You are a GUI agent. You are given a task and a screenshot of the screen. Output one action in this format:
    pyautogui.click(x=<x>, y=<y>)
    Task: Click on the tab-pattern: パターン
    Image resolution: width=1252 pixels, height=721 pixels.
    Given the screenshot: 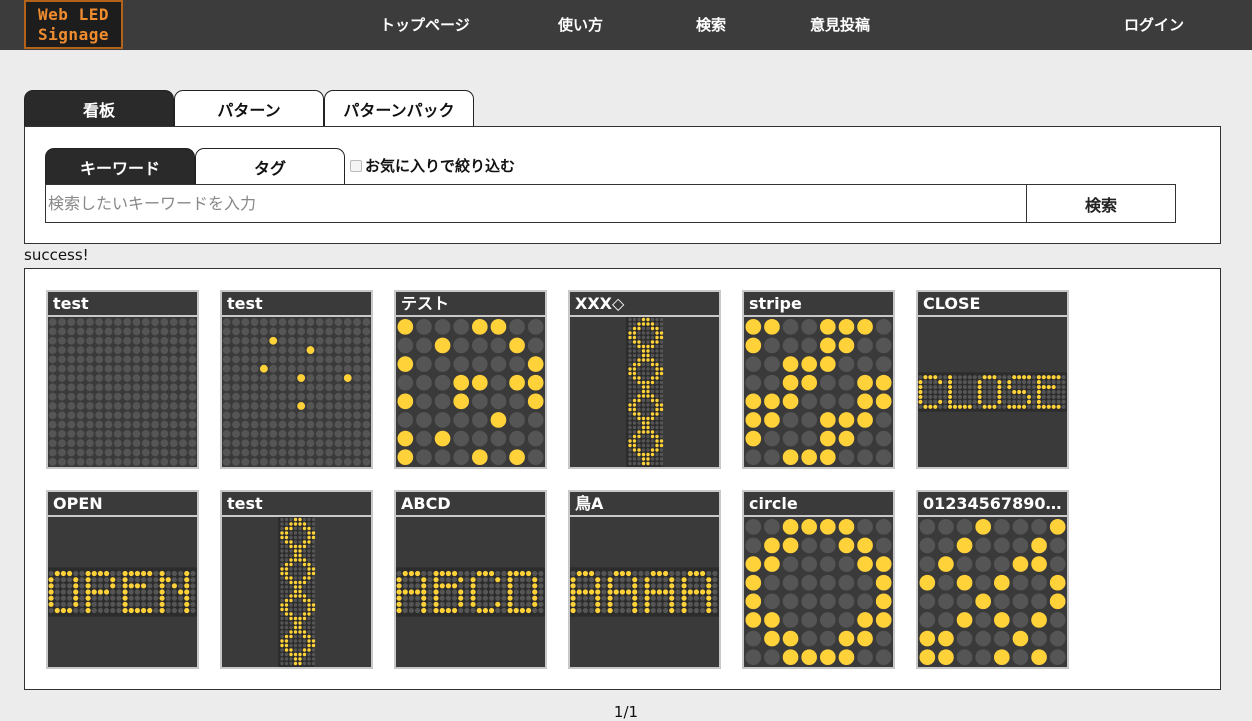 What is the action you would take?
    pyautogui.click(x=249, y=108)
    